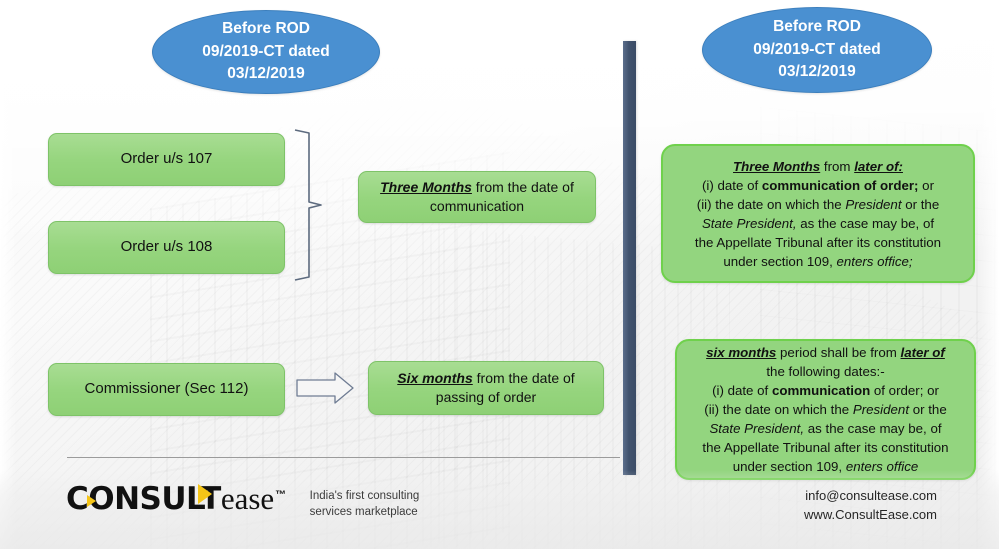 Image resolution: width=999 pixels, height=549 pixels. What do you see at coordinates (91, 501) in the screenshot?
I see `logo-o-wedge-icon` at bounding box center [91, 501].